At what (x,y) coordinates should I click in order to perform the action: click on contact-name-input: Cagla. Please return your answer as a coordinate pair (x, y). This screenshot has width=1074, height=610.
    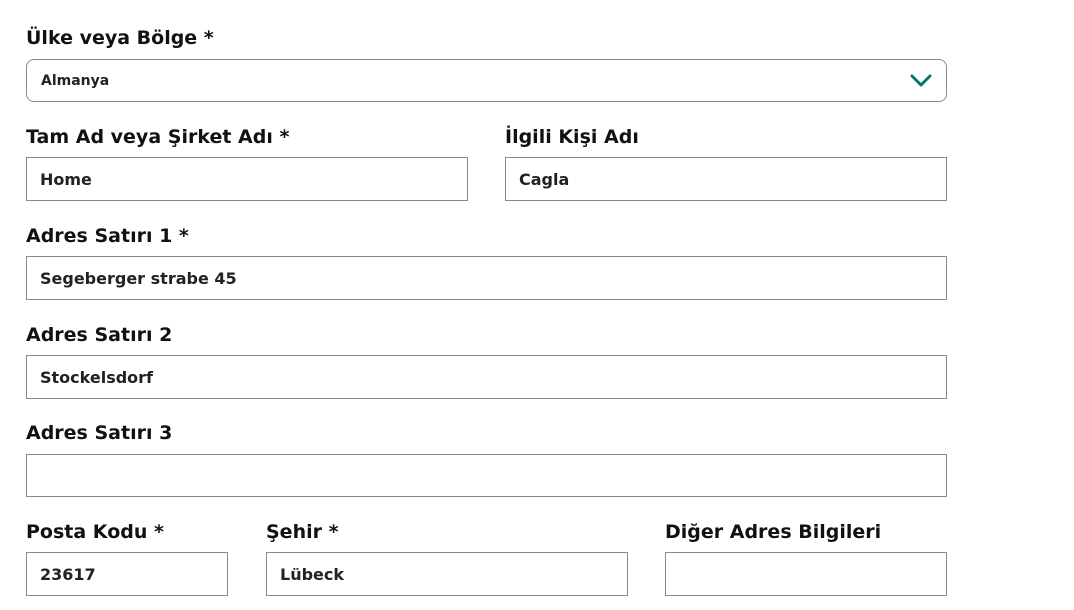
    Looking at the image, I should click on (726, 179).